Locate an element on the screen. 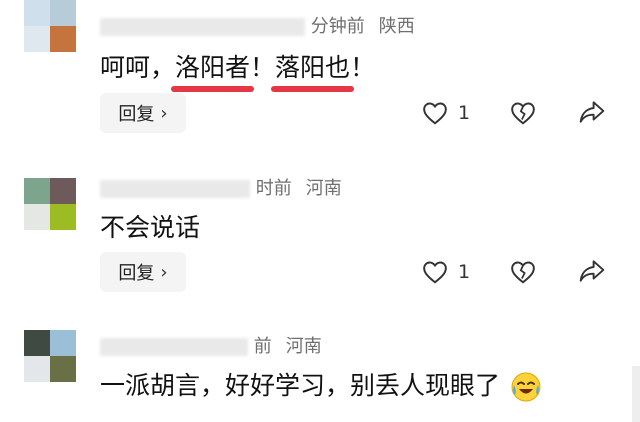 The width and height of the screenshot is (640, 422). highlighted-phrase: 落阳也 is located at coordinates (313, 70).